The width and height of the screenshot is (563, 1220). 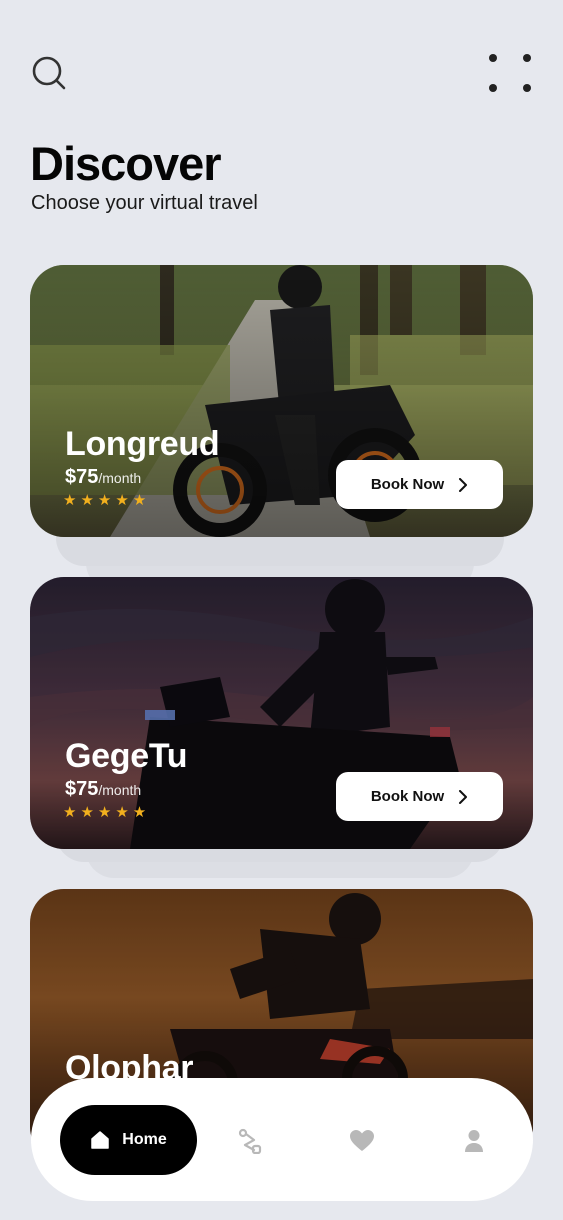 I want to click on nav-home-button: Home, so click(x=128, y=1140).